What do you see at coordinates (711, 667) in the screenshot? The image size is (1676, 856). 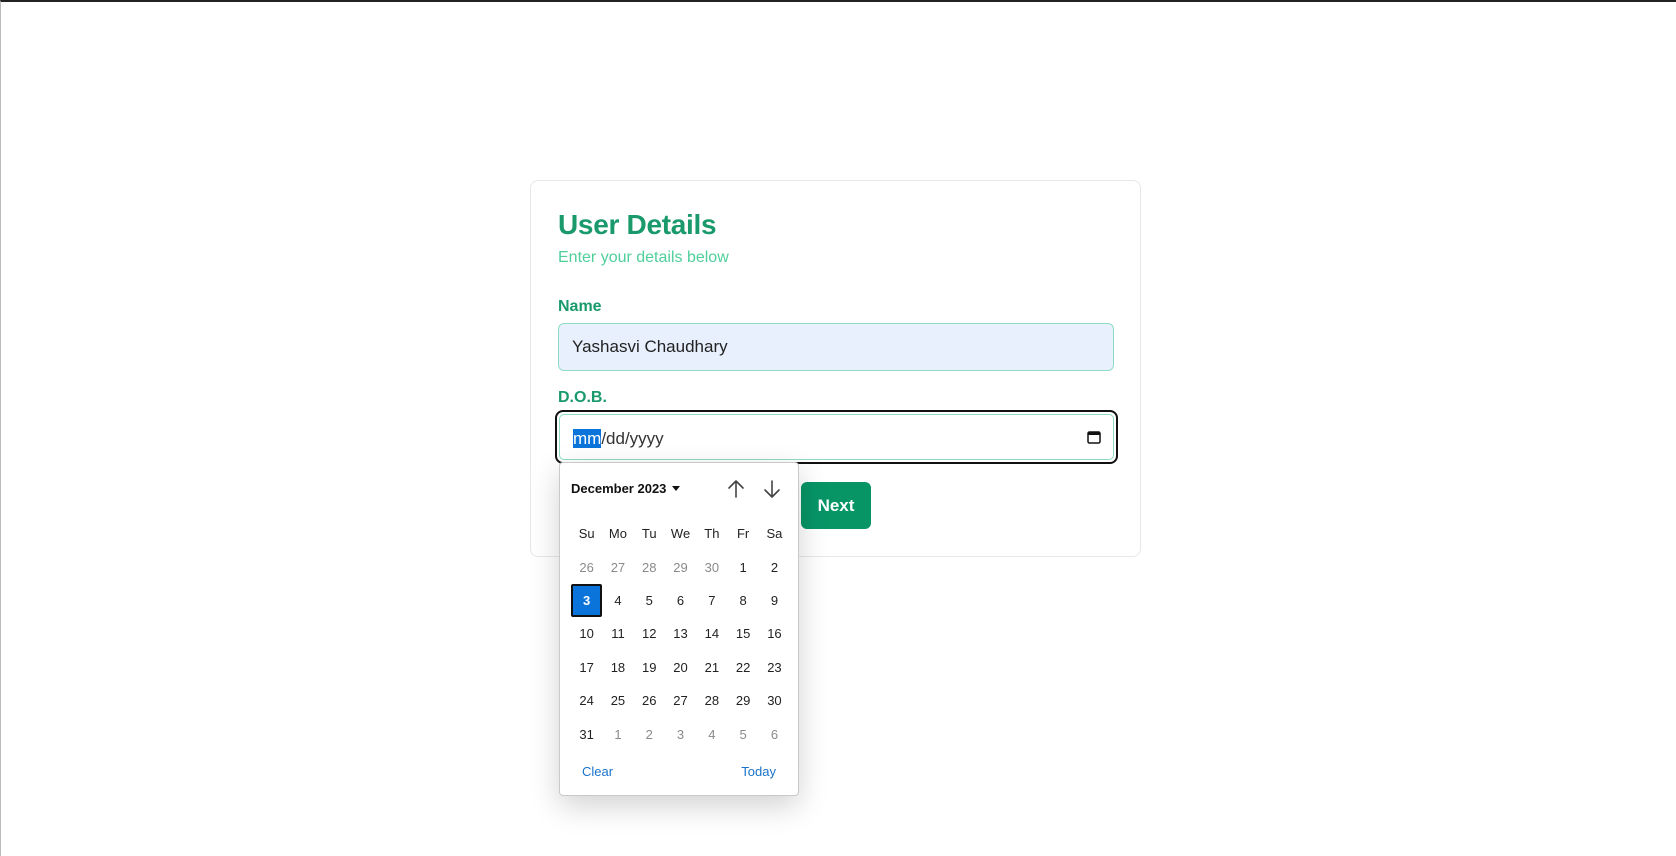 I see `day-cell: 21` at bounding box center [711, 667].